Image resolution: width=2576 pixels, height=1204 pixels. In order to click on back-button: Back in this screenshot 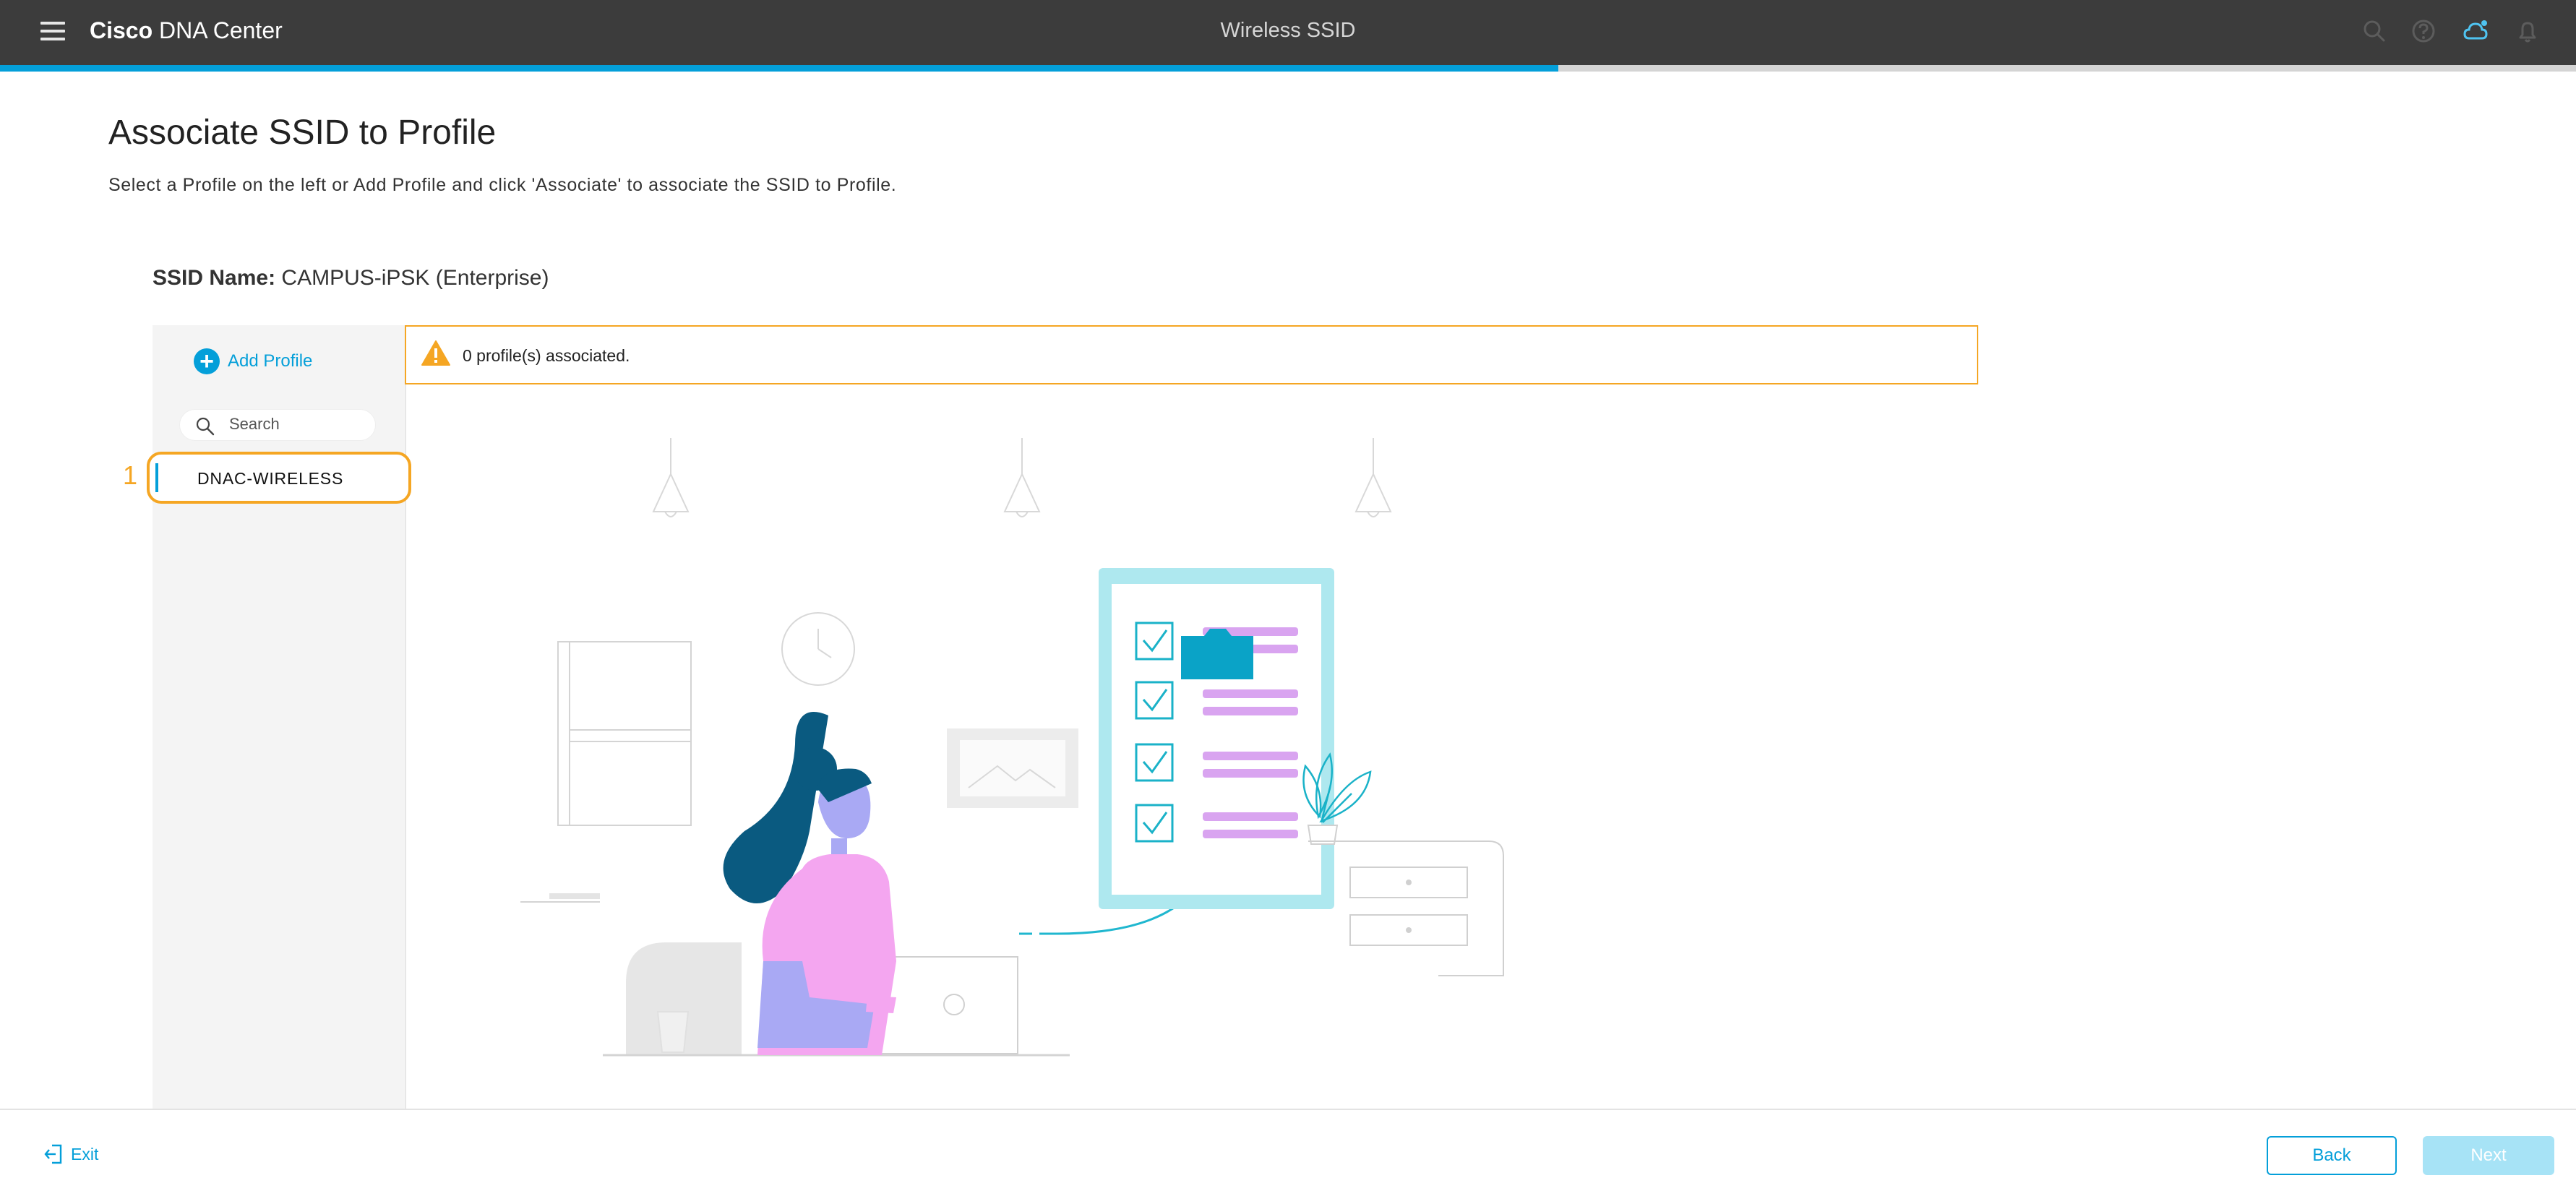, I will do `click(2332, 1155)`.